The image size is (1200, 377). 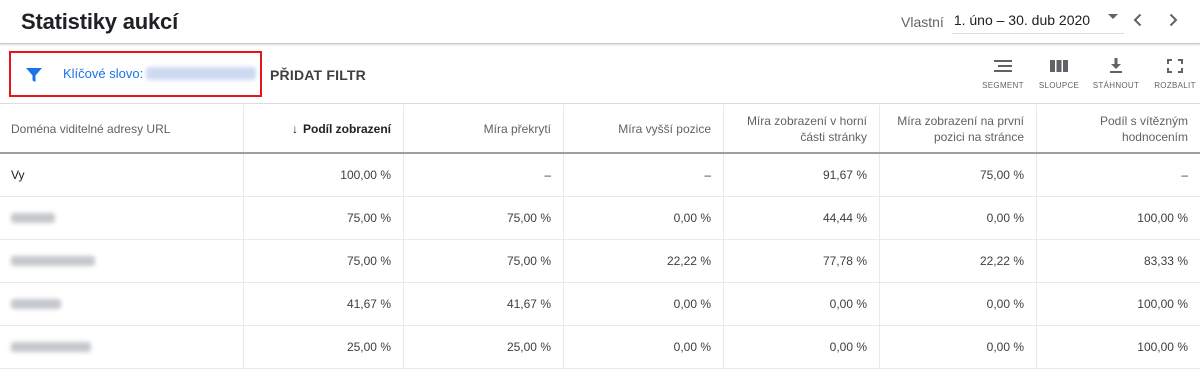 What do you see at coordinates (323, 347) in the screenshot?
I see `impression-share-cell: 25,00 %` at bounding box center [323, 347].